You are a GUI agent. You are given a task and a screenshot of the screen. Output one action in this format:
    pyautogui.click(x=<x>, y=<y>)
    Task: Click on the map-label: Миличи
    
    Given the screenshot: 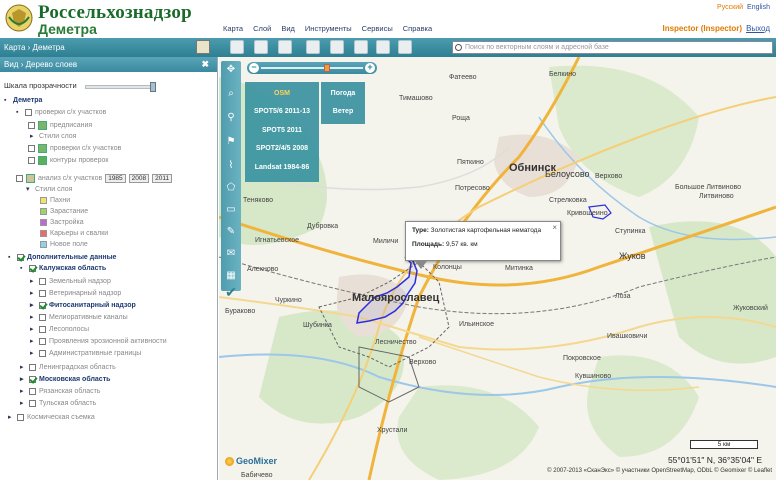 What is the action you would take?
    pyautogui.click(x=386, y=241)
    